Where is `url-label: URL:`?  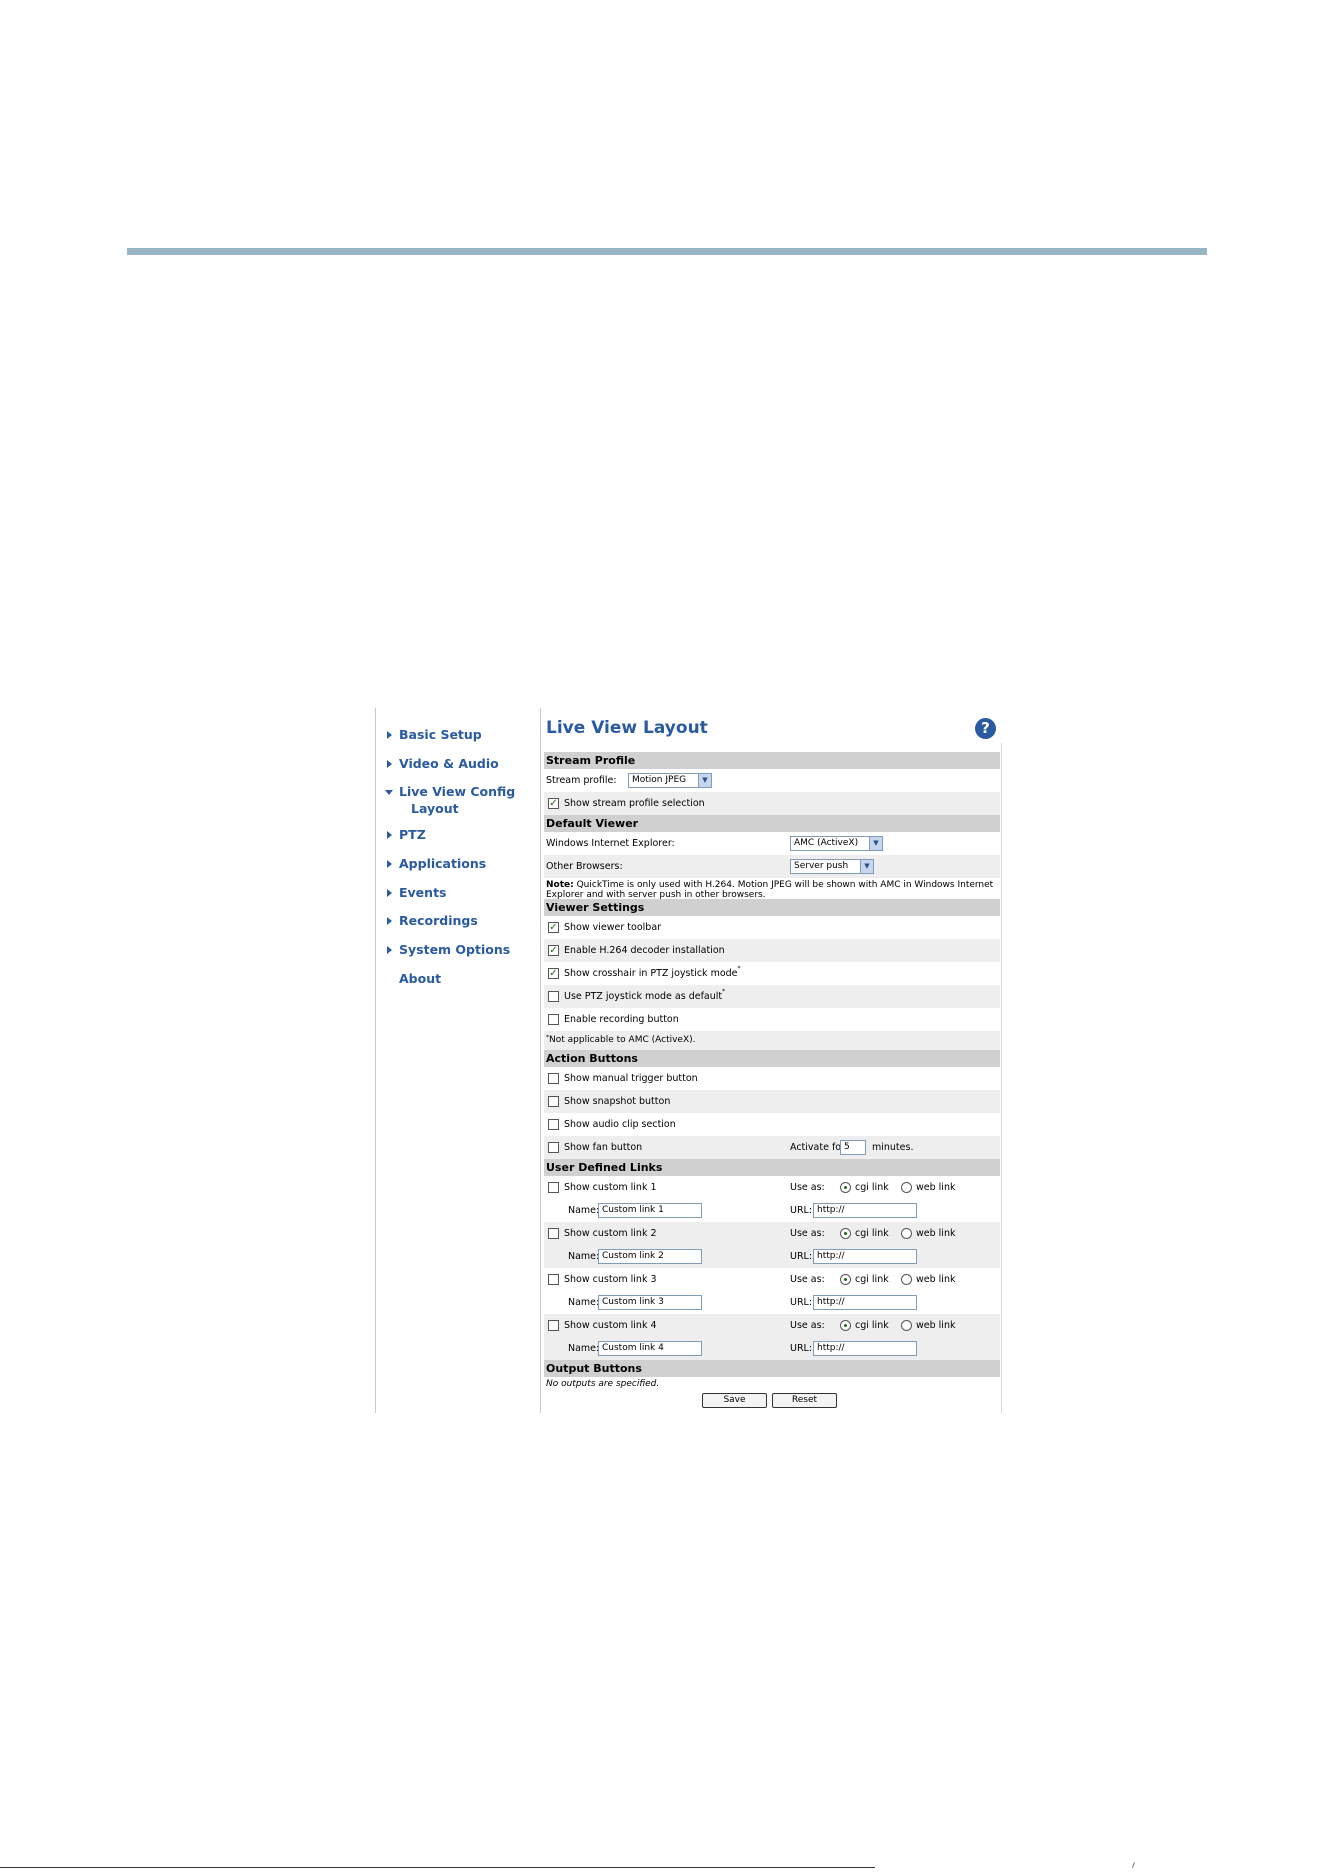 url-label: URL: is located at coordinates (801, 1256).